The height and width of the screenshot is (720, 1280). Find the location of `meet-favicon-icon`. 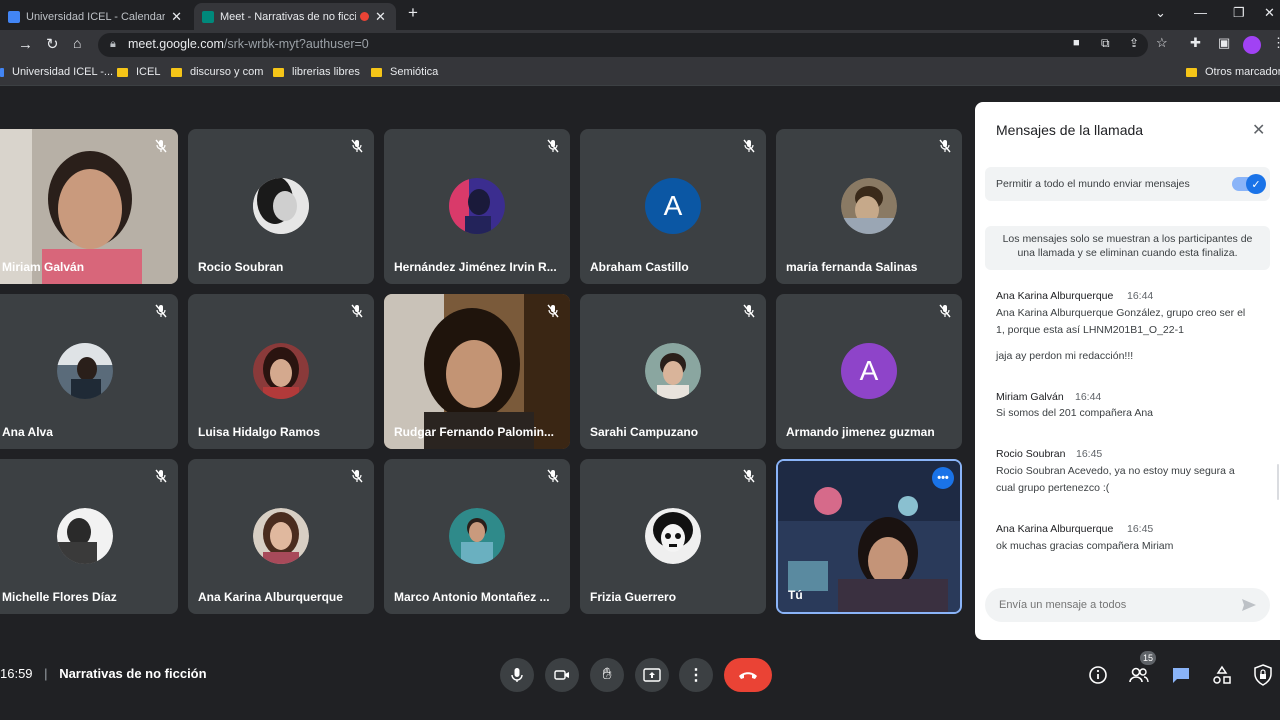

meet-favicon-icon is located at coordinates (208, 16).